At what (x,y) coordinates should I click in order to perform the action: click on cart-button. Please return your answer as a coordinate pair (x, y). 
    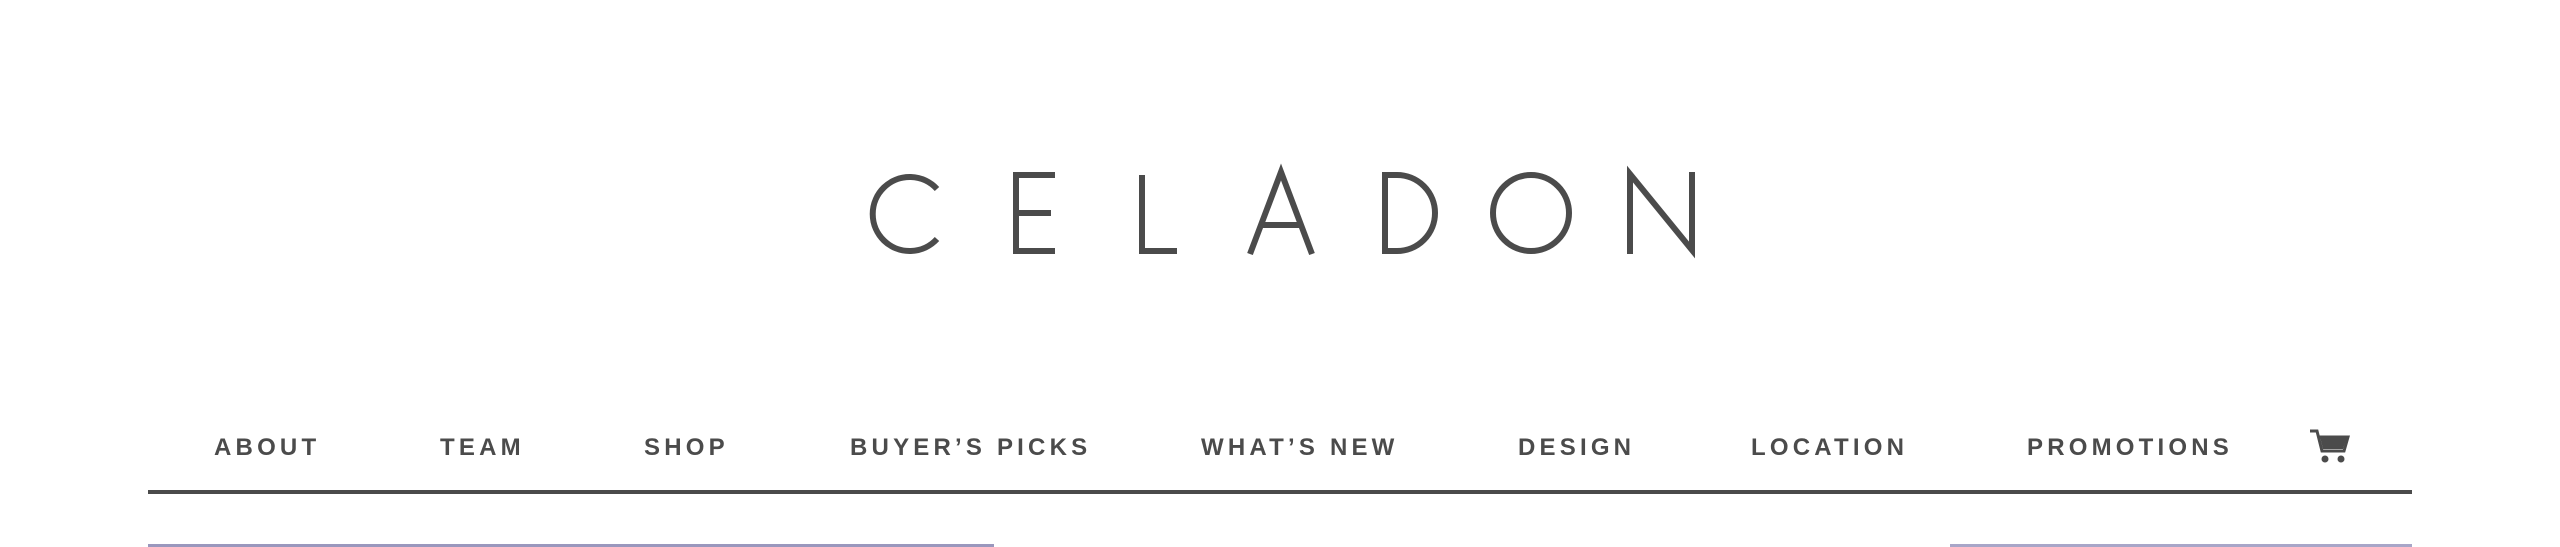
    Looking at the image, I should click on (2330, 447).